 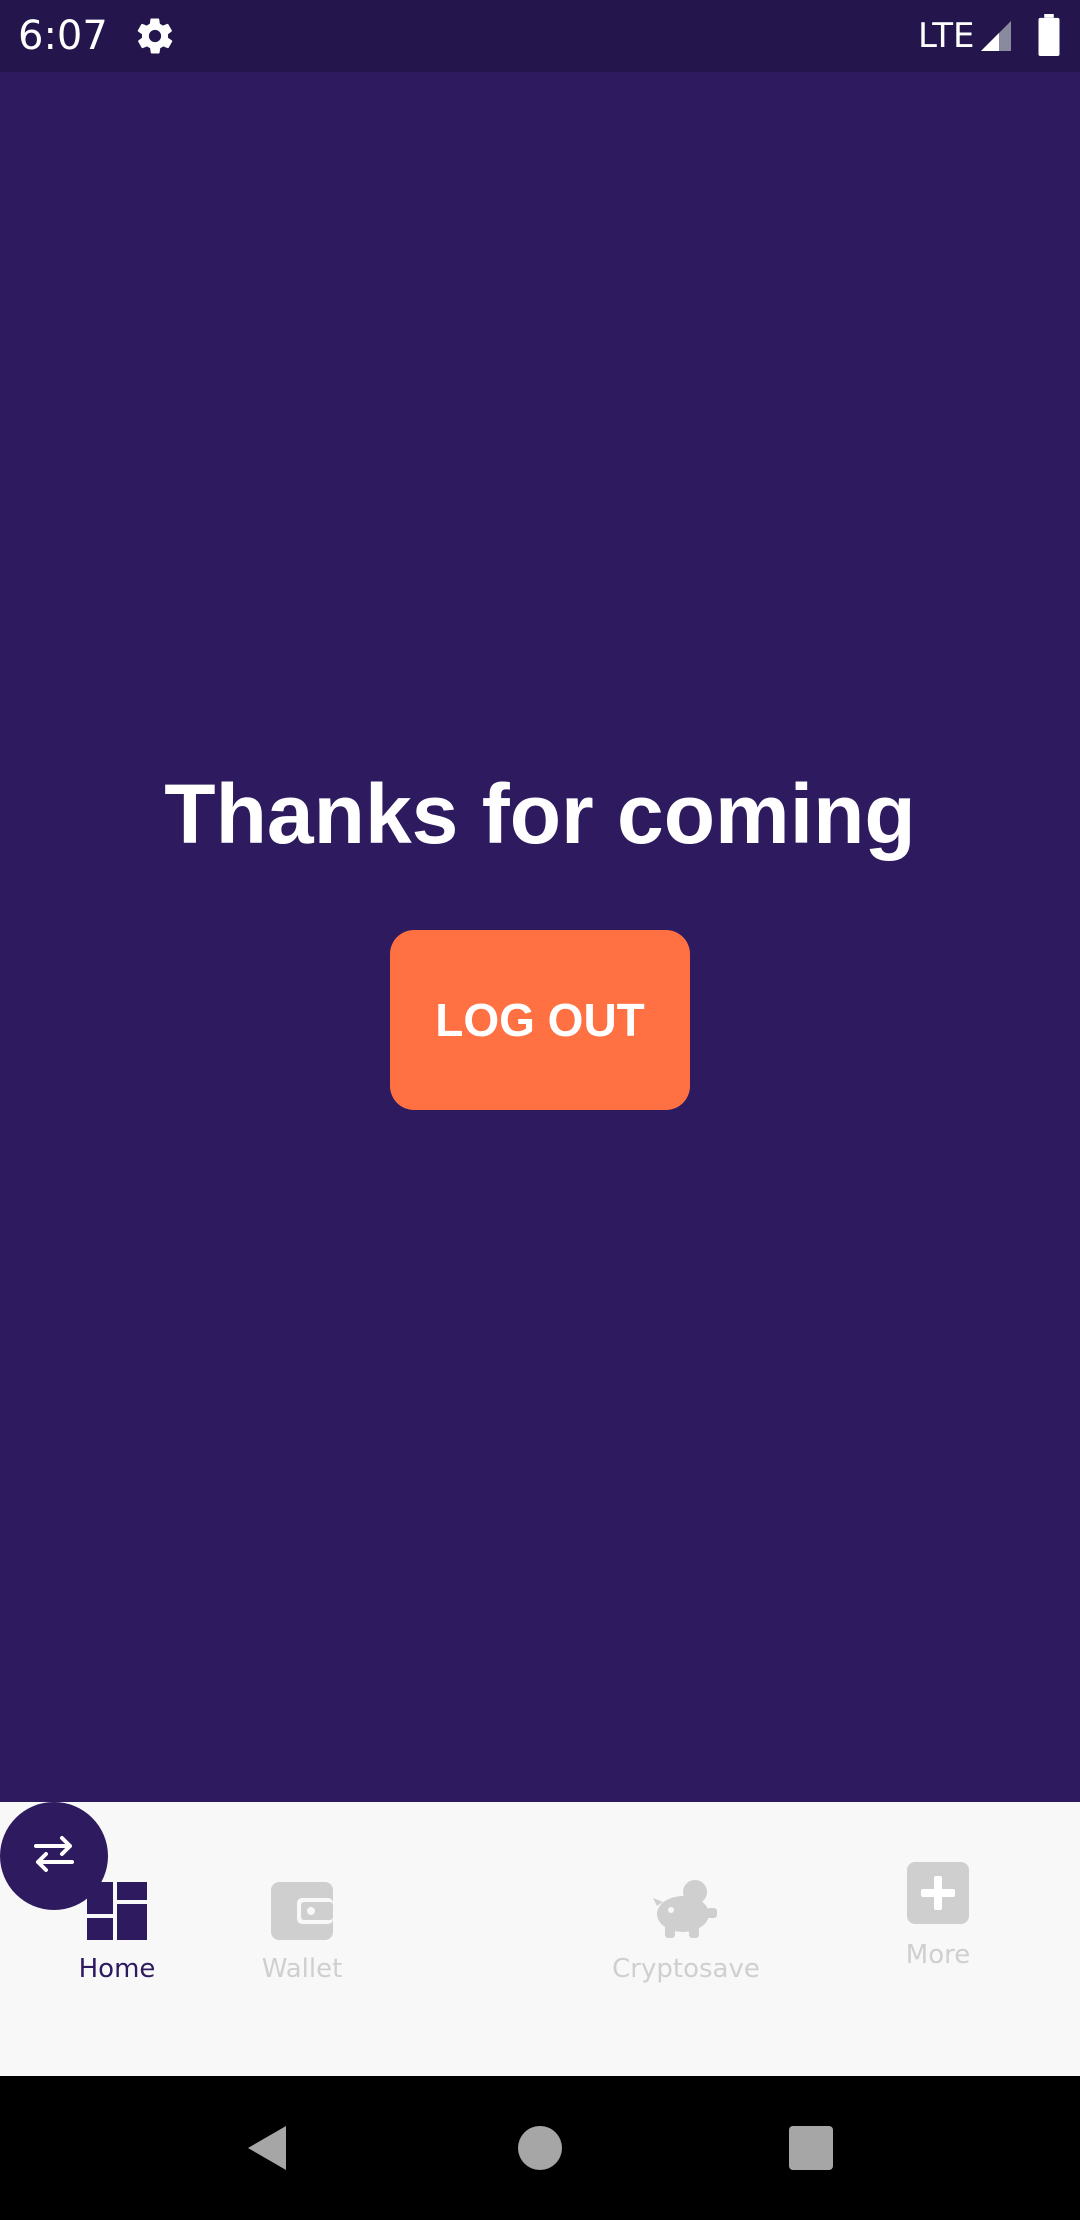 What do you see at coordinates (302, 1969) in the screenshot?
I see `nav-label-wallet: Wallet` at bounding box center [302, 1969].